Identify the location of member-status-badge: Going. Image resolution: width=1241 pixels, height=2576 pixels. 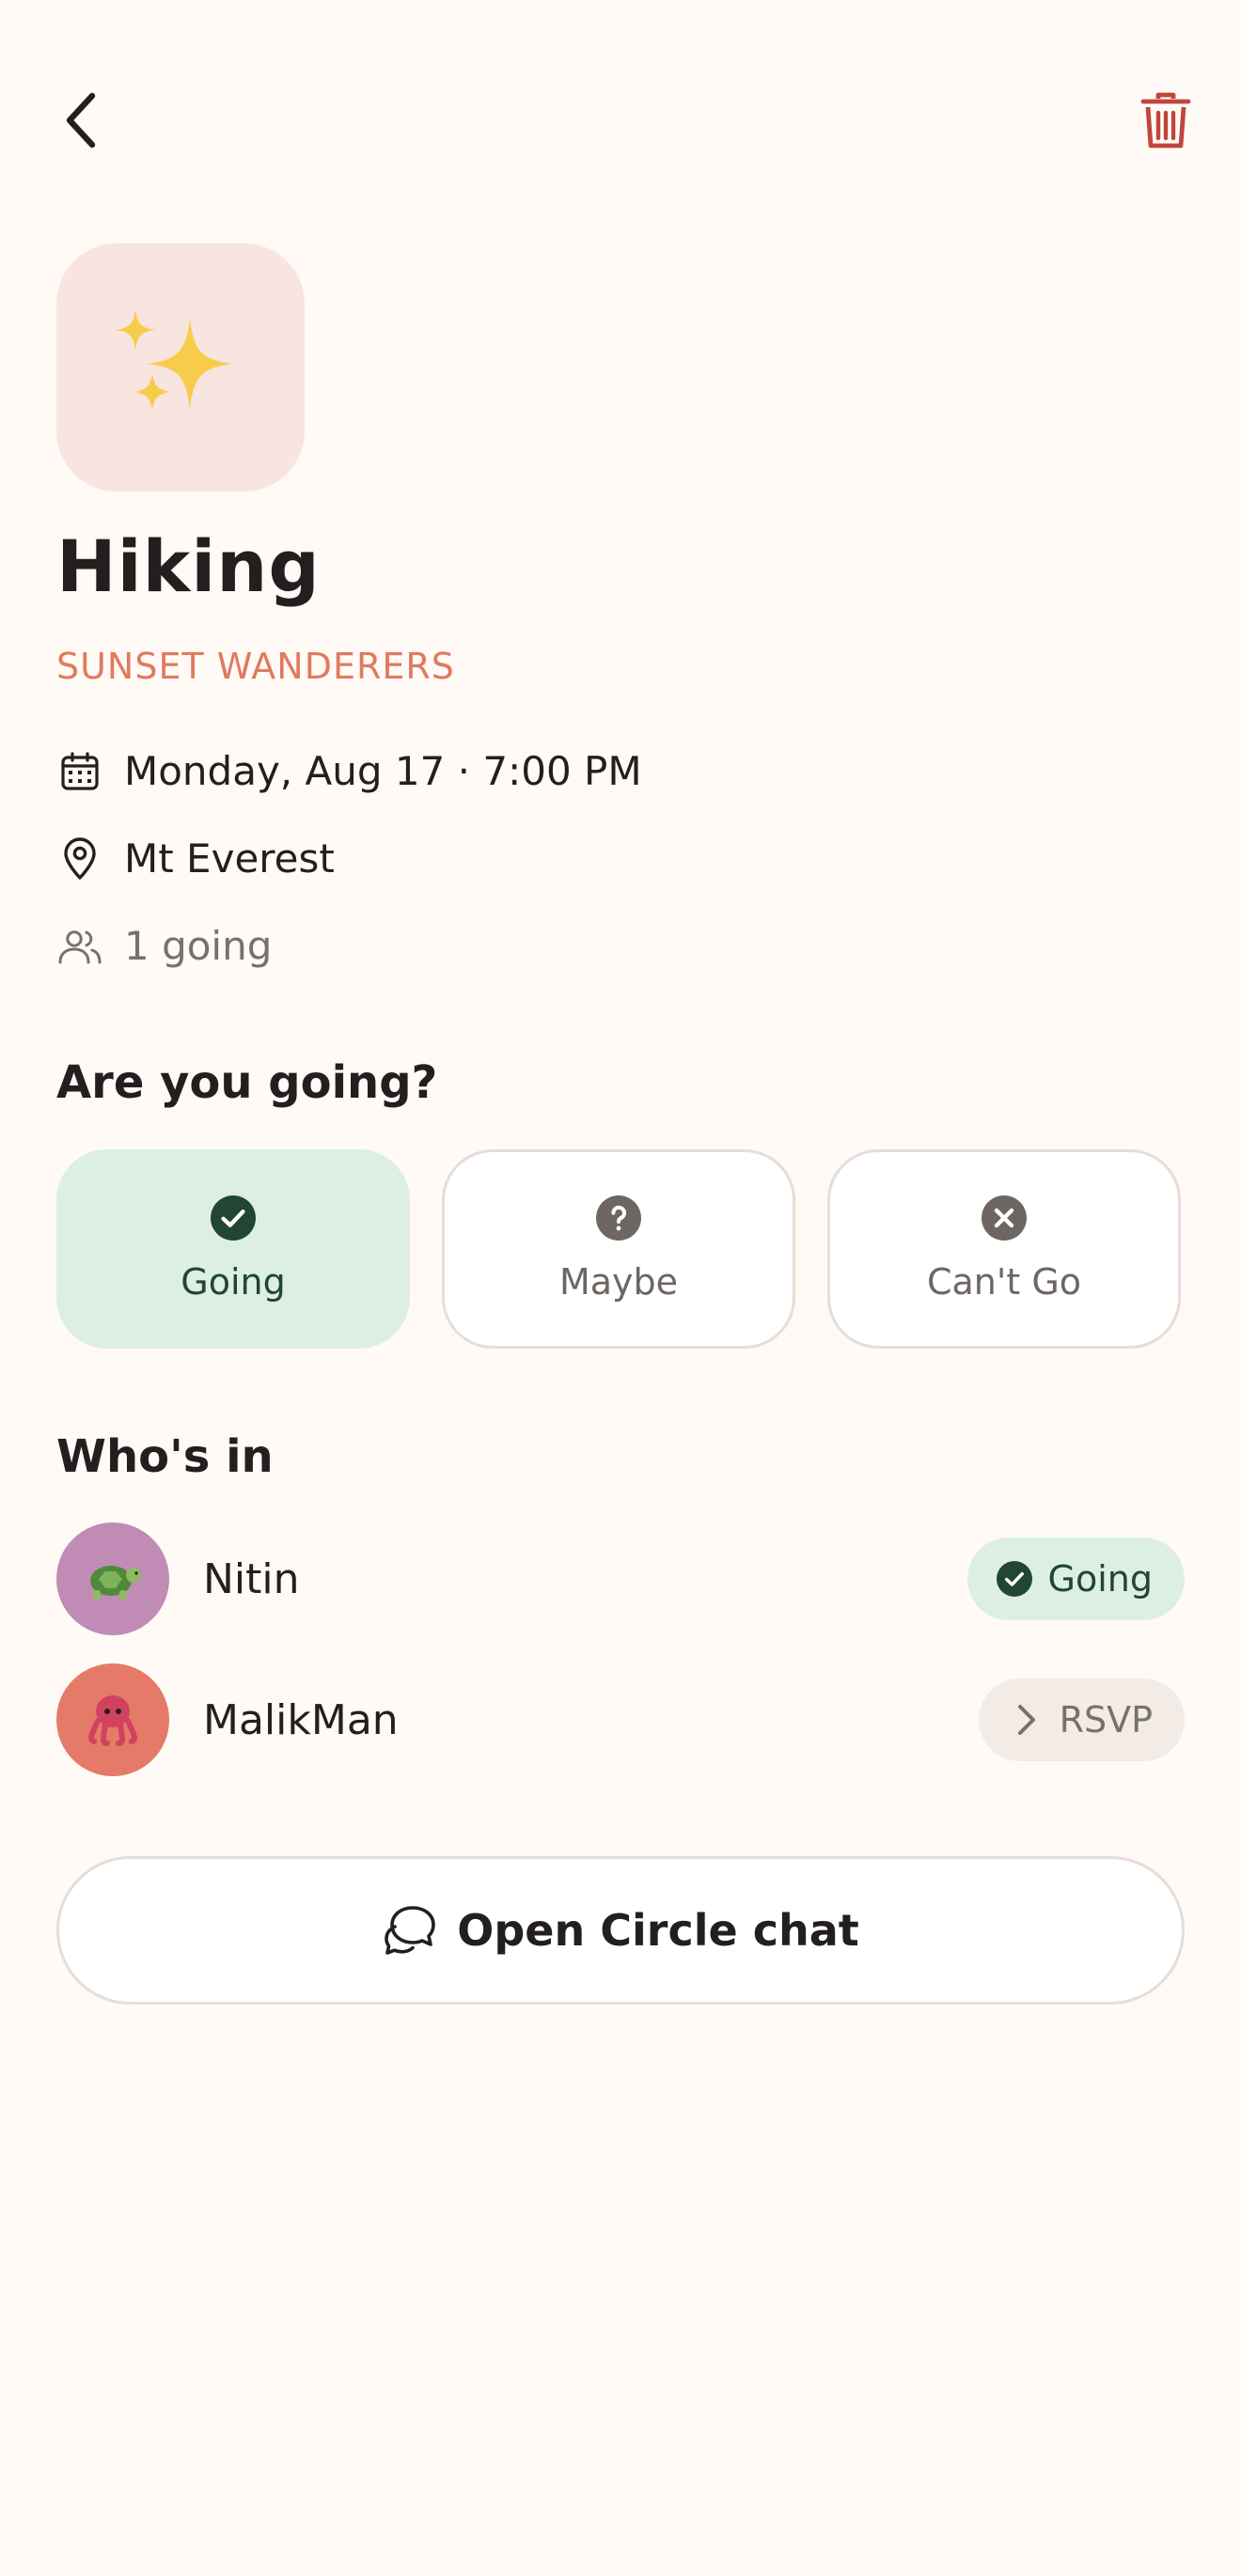
(1075, 1579).